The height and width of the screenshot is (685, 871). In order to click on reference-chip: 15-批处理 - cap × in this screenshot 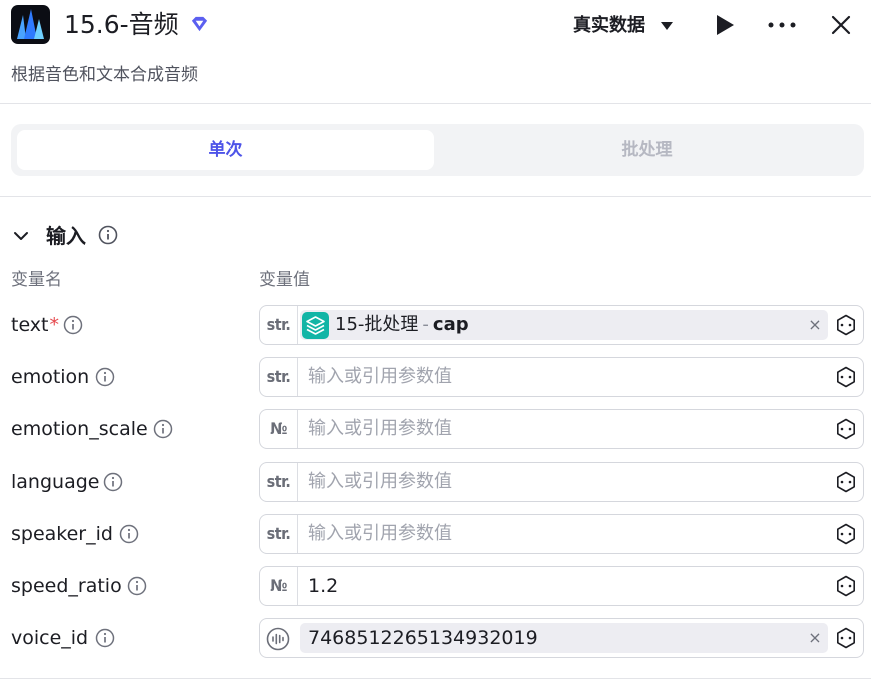, I will do `click(564, 325)`.